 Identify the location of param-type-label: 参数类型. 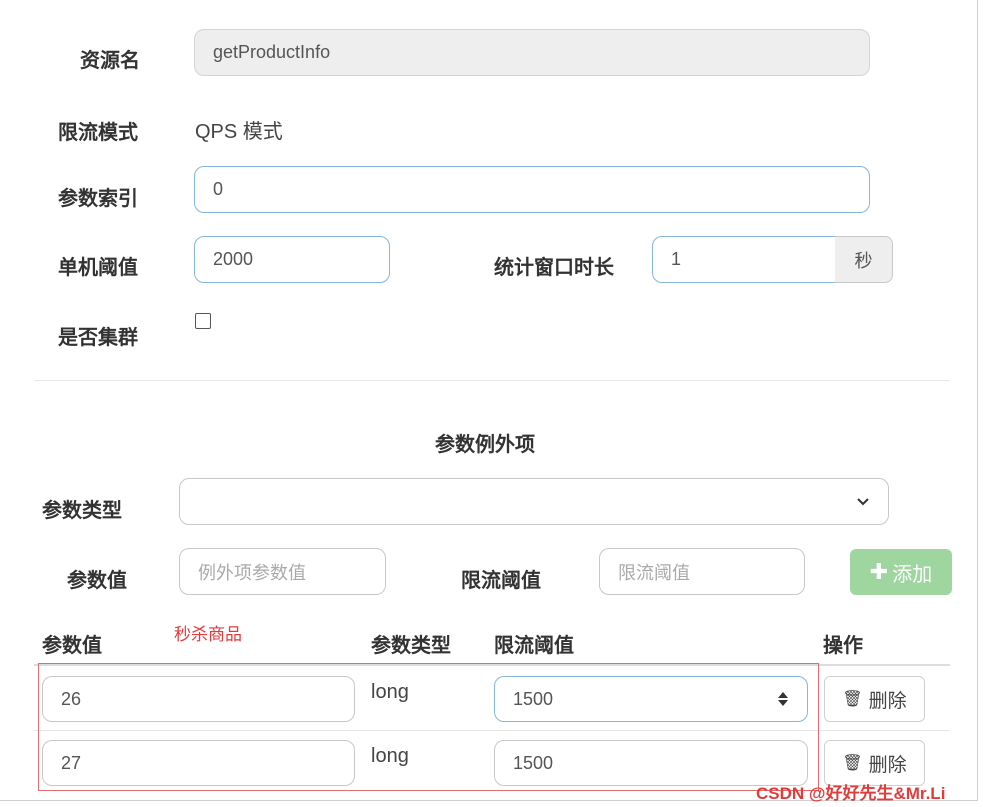
(82, 511).